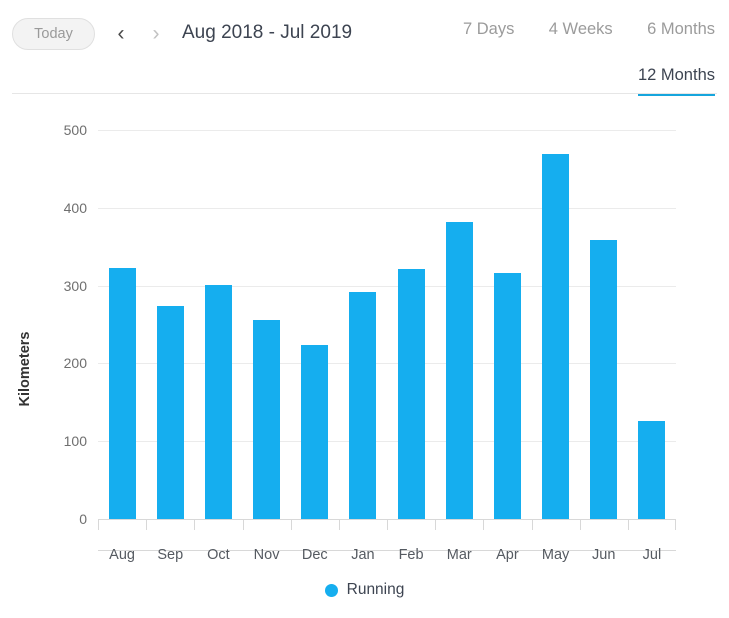 The width and height of the screenshot is (729, 618). I want to click on y-axis-tick-label: 100, so click(75, 441).